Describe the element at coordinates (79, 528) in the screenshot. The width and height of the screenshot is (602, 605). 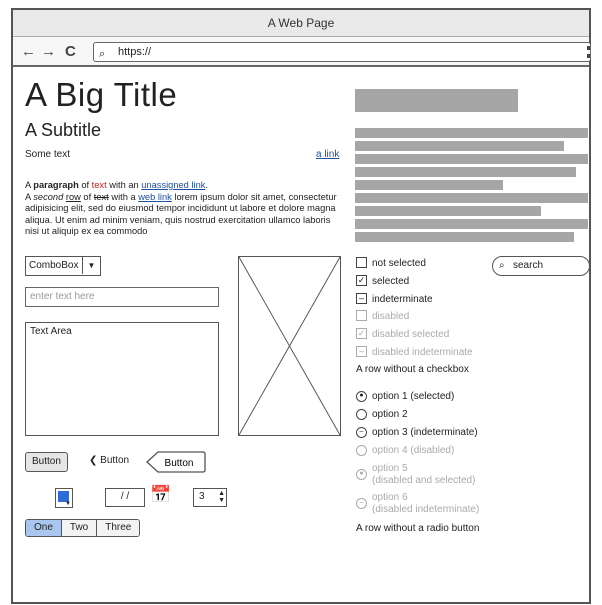
I see `segment-two: Two` at that location.